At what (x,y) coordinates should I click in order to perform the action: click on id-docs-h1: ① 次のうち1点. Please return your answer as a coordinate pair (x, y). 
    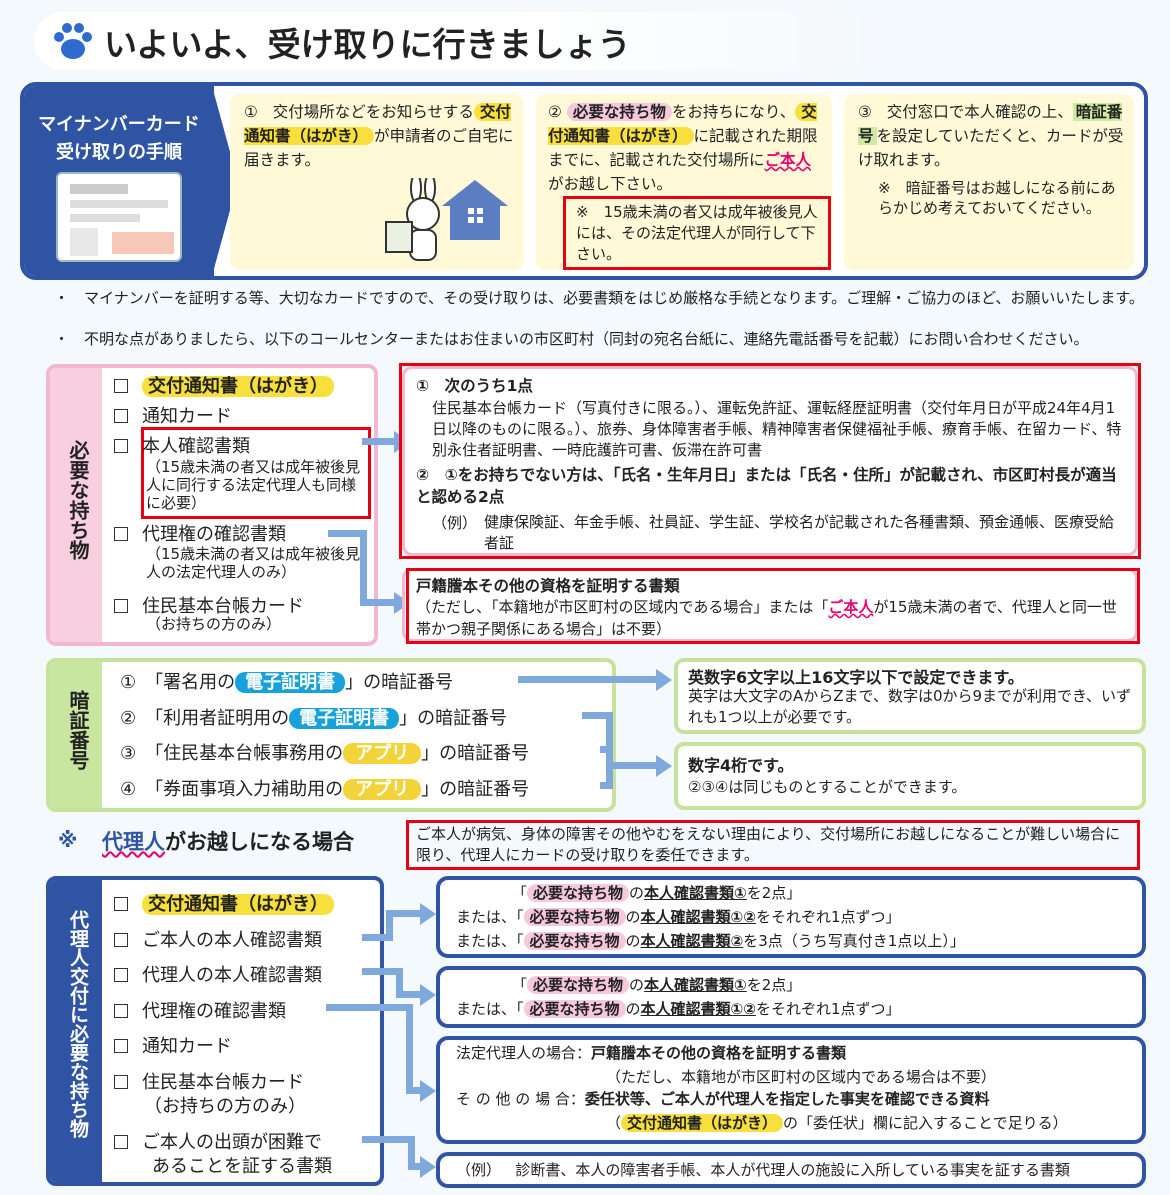
    Looking at the image, I should click on (474, 386).